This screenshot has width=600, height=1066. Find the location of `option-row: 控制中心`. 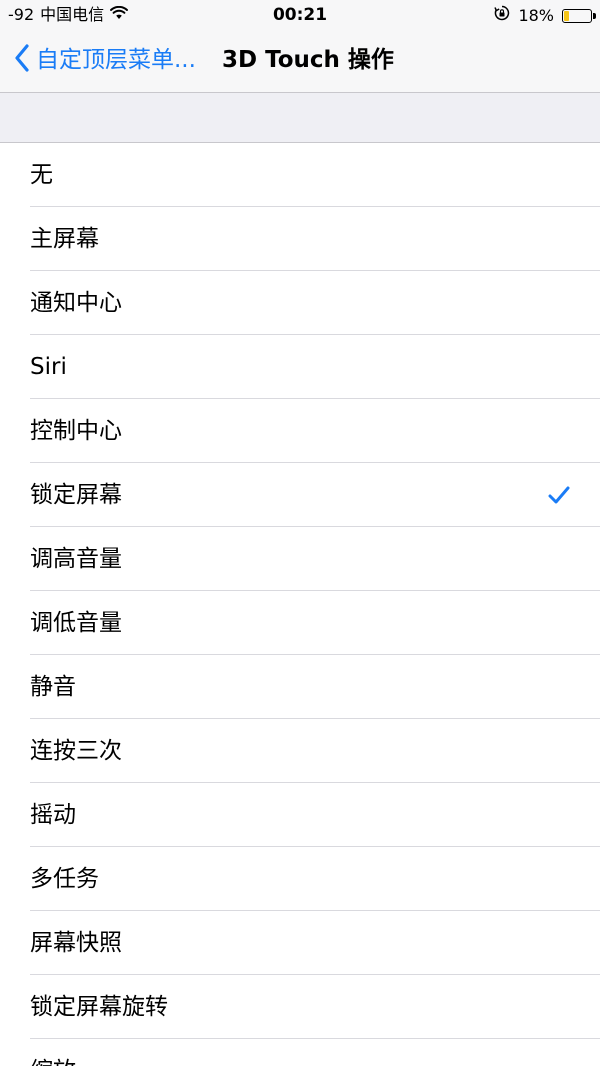

option-row: 控制中心 is located at coordinates (300, 431).